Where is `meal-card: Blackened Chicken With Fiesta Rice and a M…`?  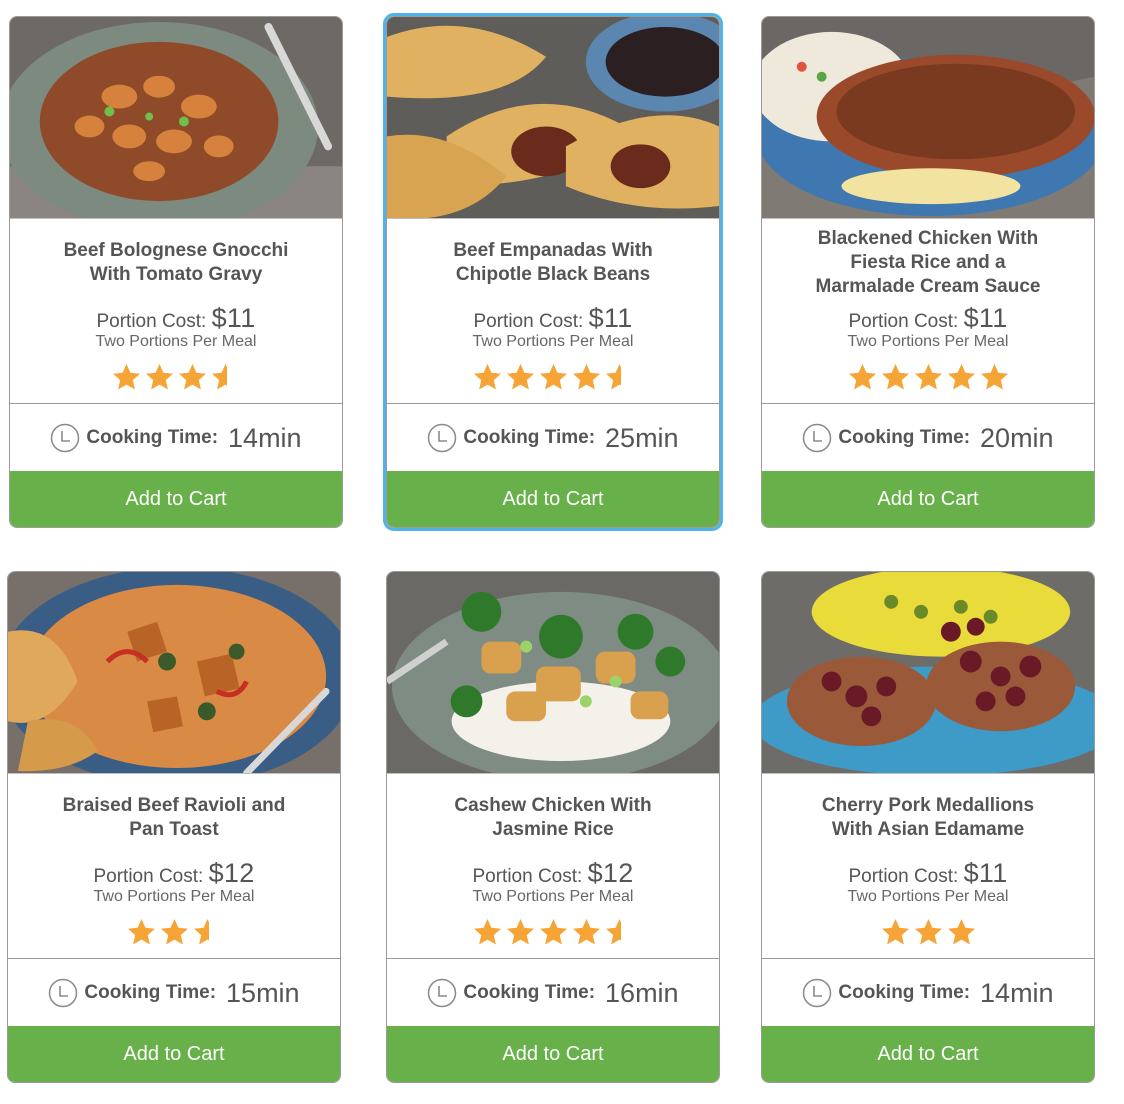
meal-card: Blackened Chicken With Fiesta Rice and a M… is located at coordinates (928, 272).